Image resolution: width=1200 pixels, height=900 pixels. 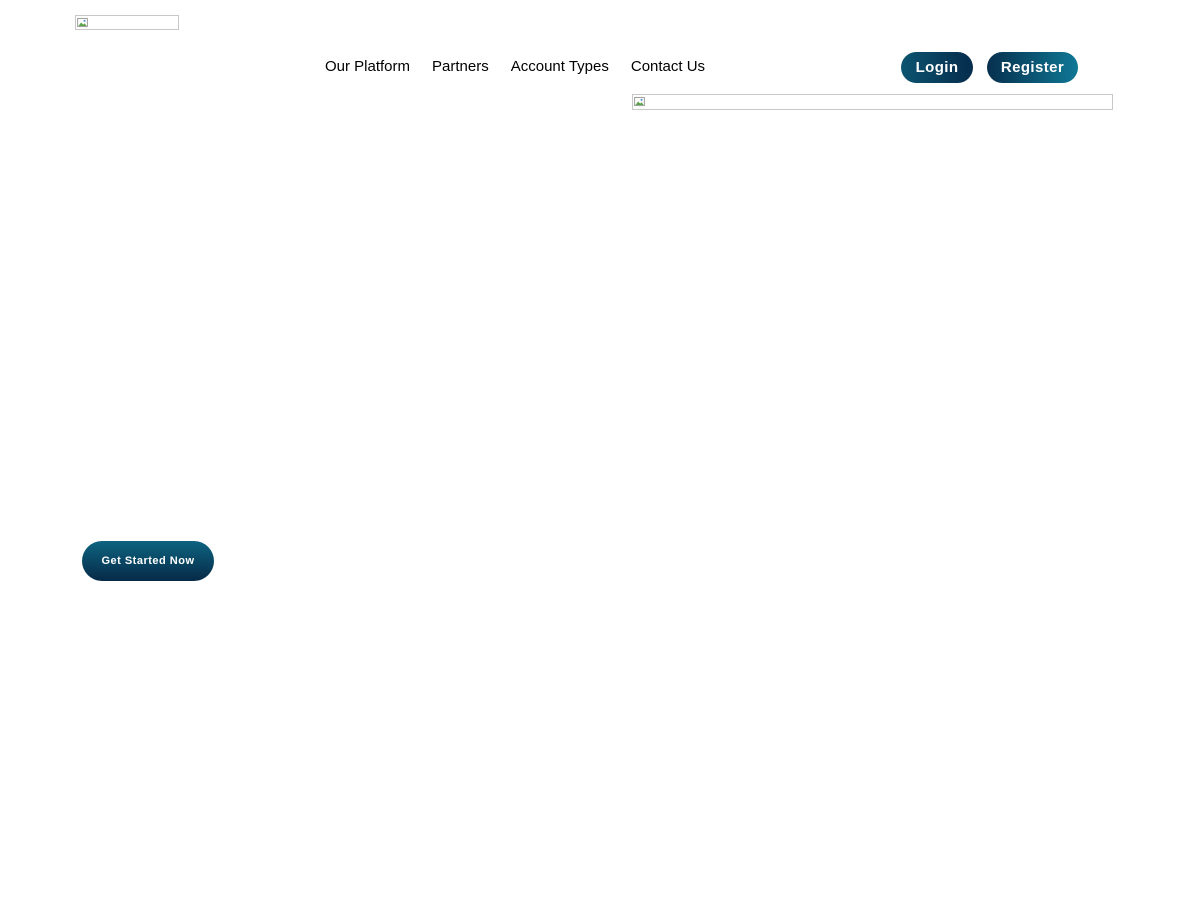 What do you see at coordinates (560, 67) in the screenshot?
I see `nav-link-account-types: Account Types` at bounding box center [560, 67].